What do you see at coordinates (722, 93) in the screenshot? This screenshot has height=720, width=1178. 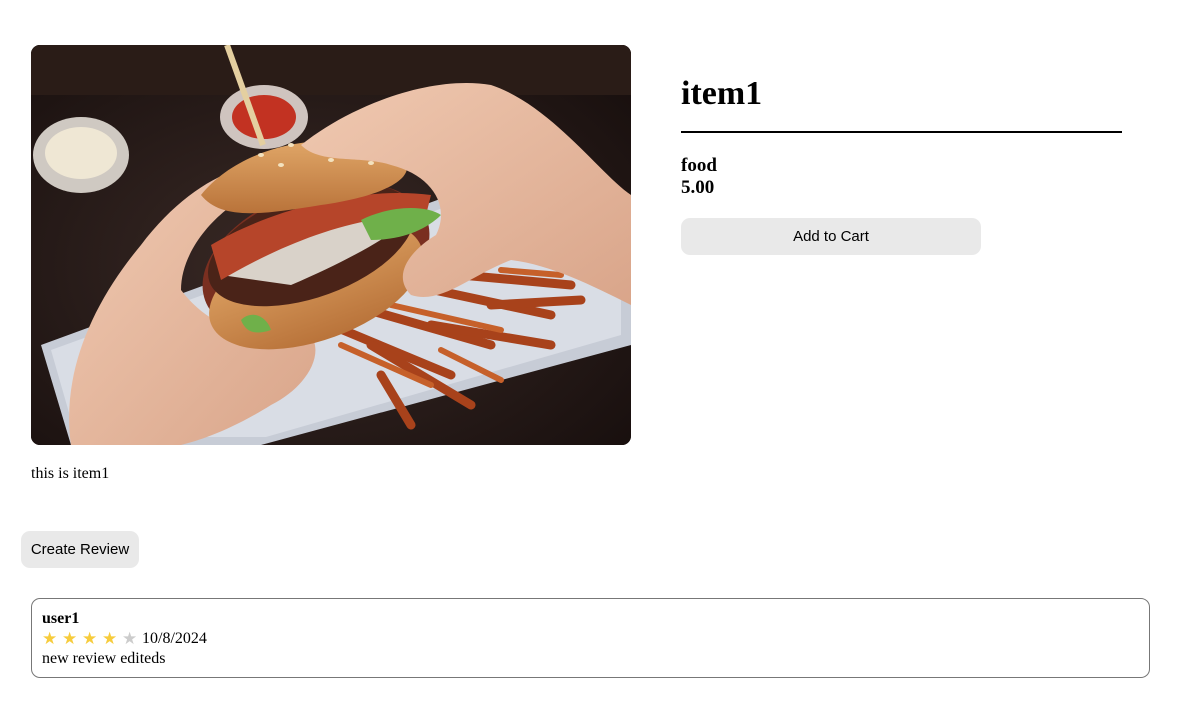 I see `item-title: item1` at bounding box center [722, 93].